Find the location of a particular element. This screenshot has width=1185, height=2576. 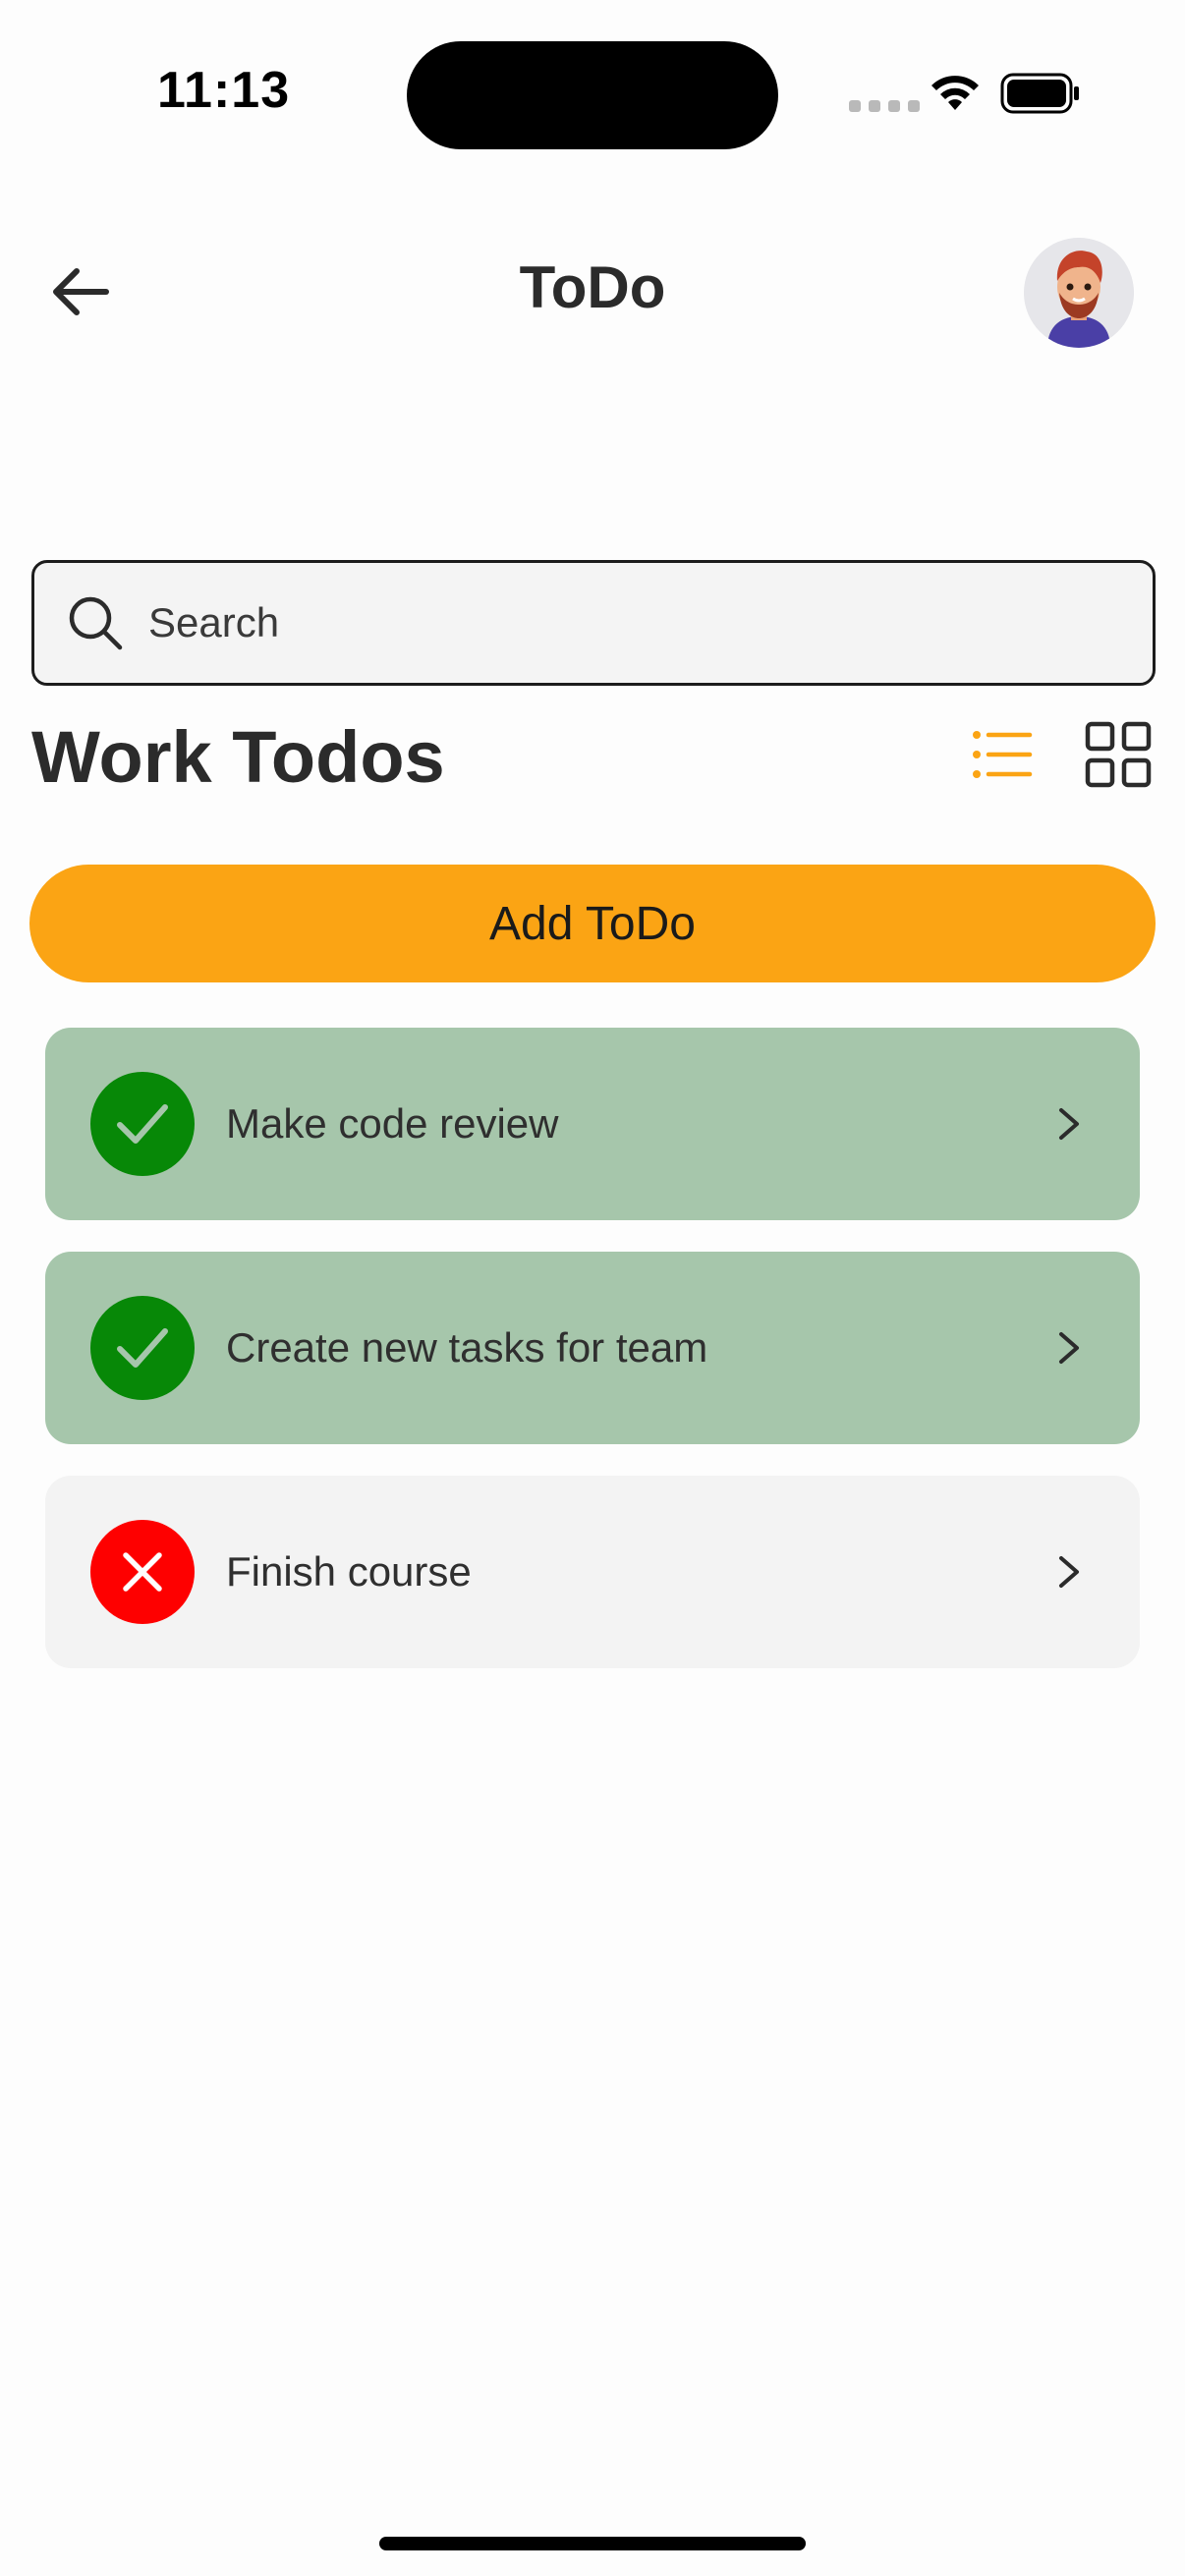

home-indicator is located at coordinates (592, 2543).